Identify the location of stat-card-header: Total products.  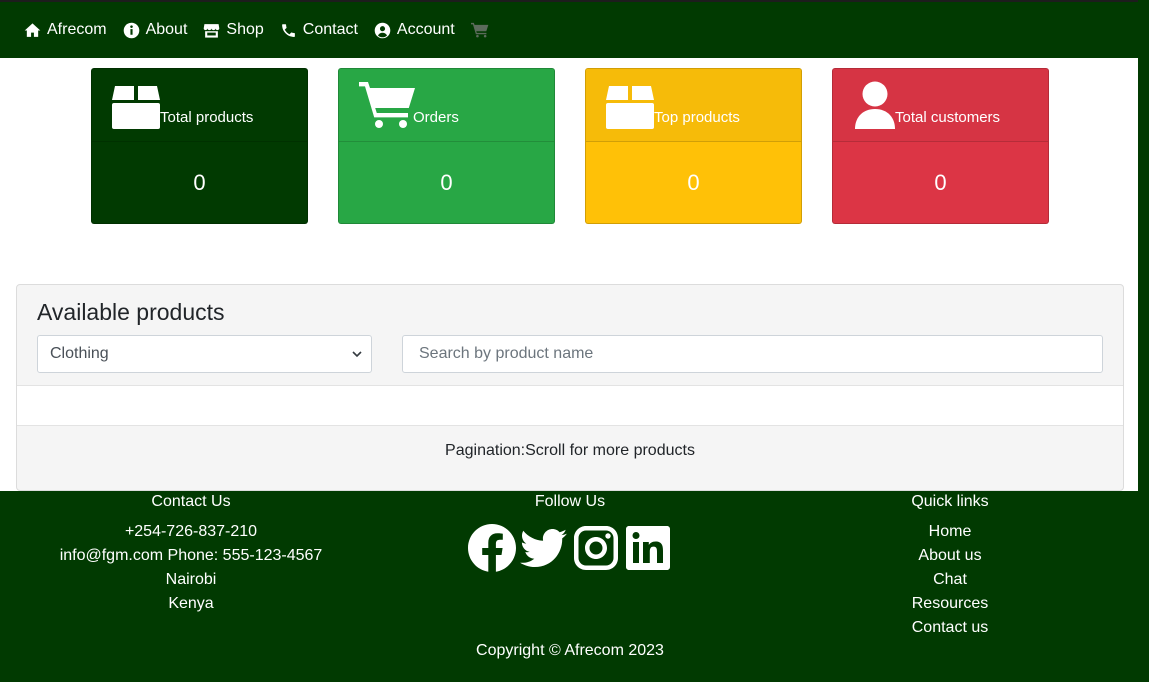
(199, 105).